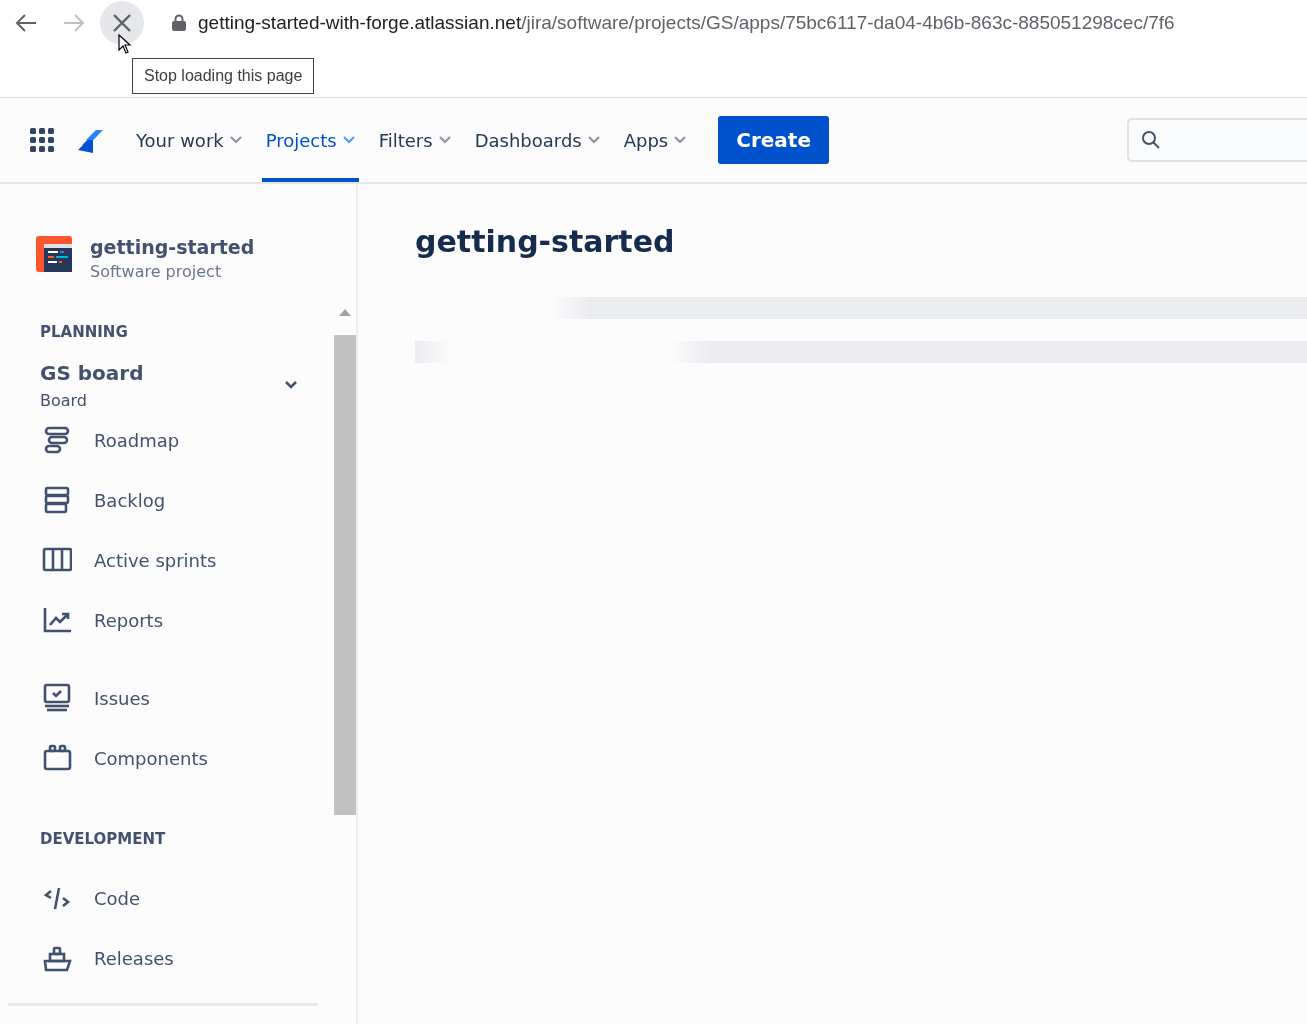  I want to click on section-heading: PLANNING, so click(84, 332).